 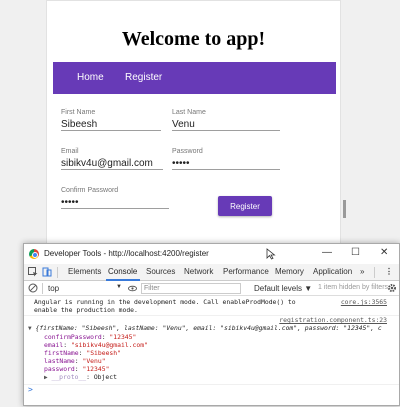 What do you see at coordinates (353, 287) in the screenshot?
I see `hidden-items-info: 1 item hidden by filters` at bounding box center [353, 287].